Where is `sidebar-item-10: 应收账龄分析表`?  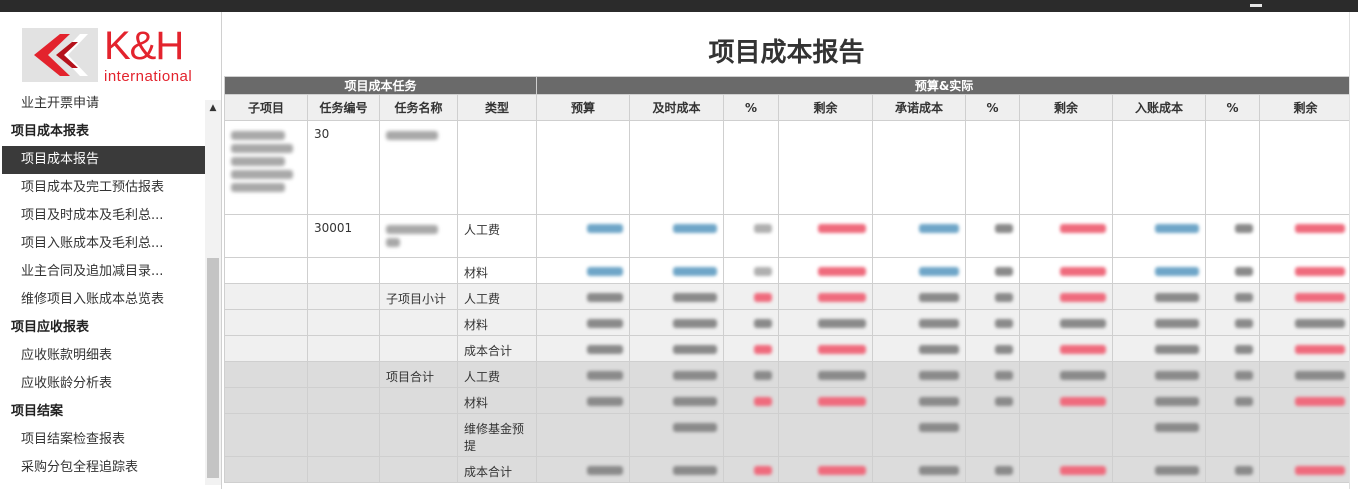 sidebar-item-10: 应收账龄分析表 is located at coordinates (104, 384).